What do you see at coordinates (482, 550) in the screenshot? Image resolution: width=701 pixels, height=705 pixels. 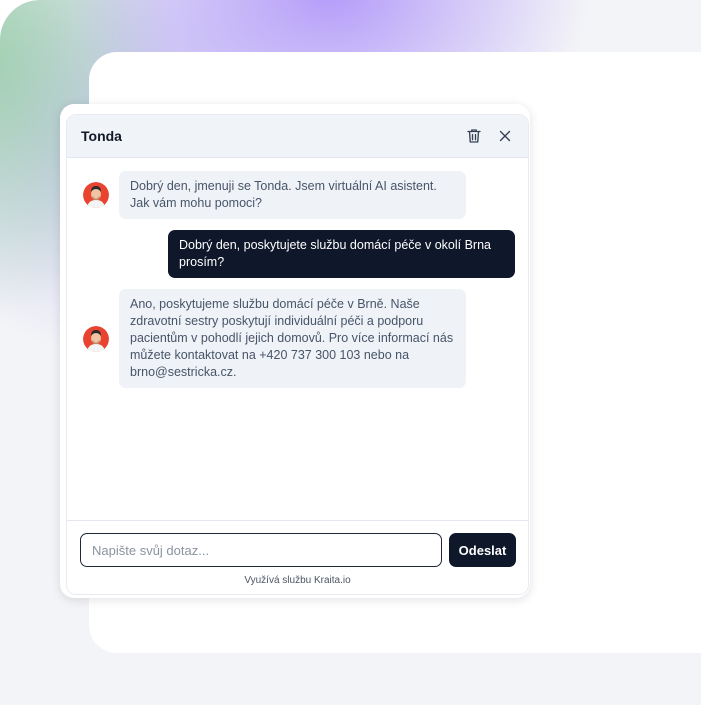 I see `send-button: Odeslat` at bounding box center [482, 550].